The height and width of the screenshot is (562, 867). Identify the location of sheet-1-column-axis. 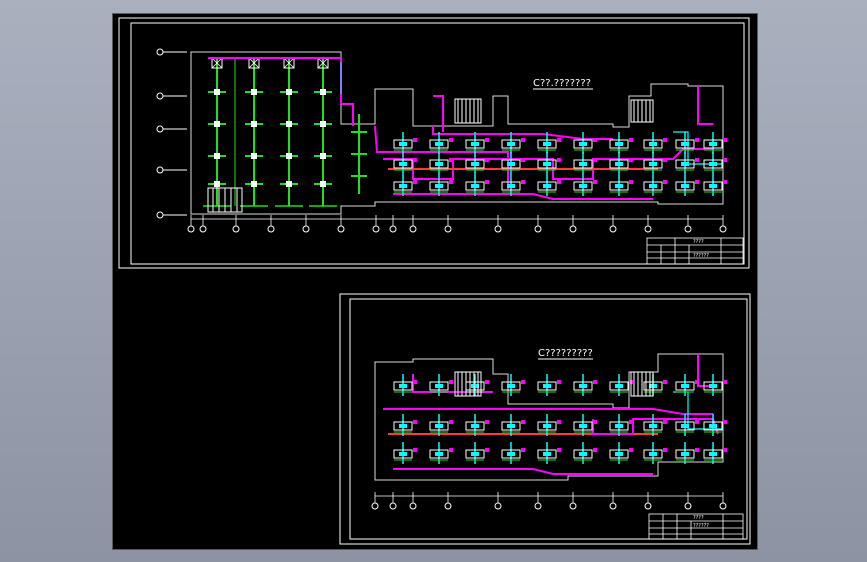
(457, 224).